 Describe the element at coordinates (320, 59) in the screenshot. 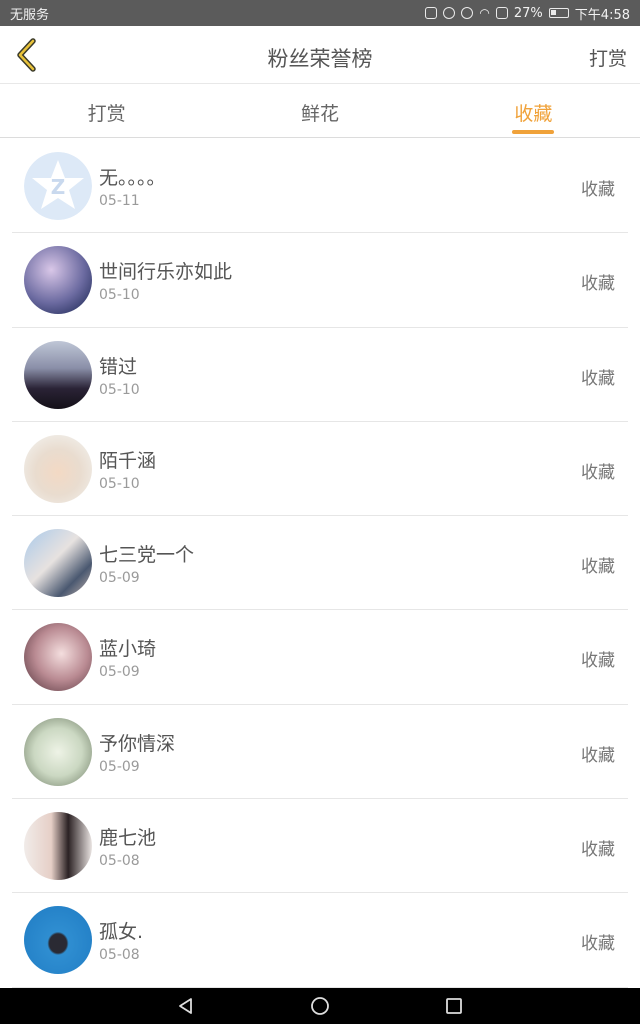

I see `page-title: 粉丝荣誉榜` at that location.